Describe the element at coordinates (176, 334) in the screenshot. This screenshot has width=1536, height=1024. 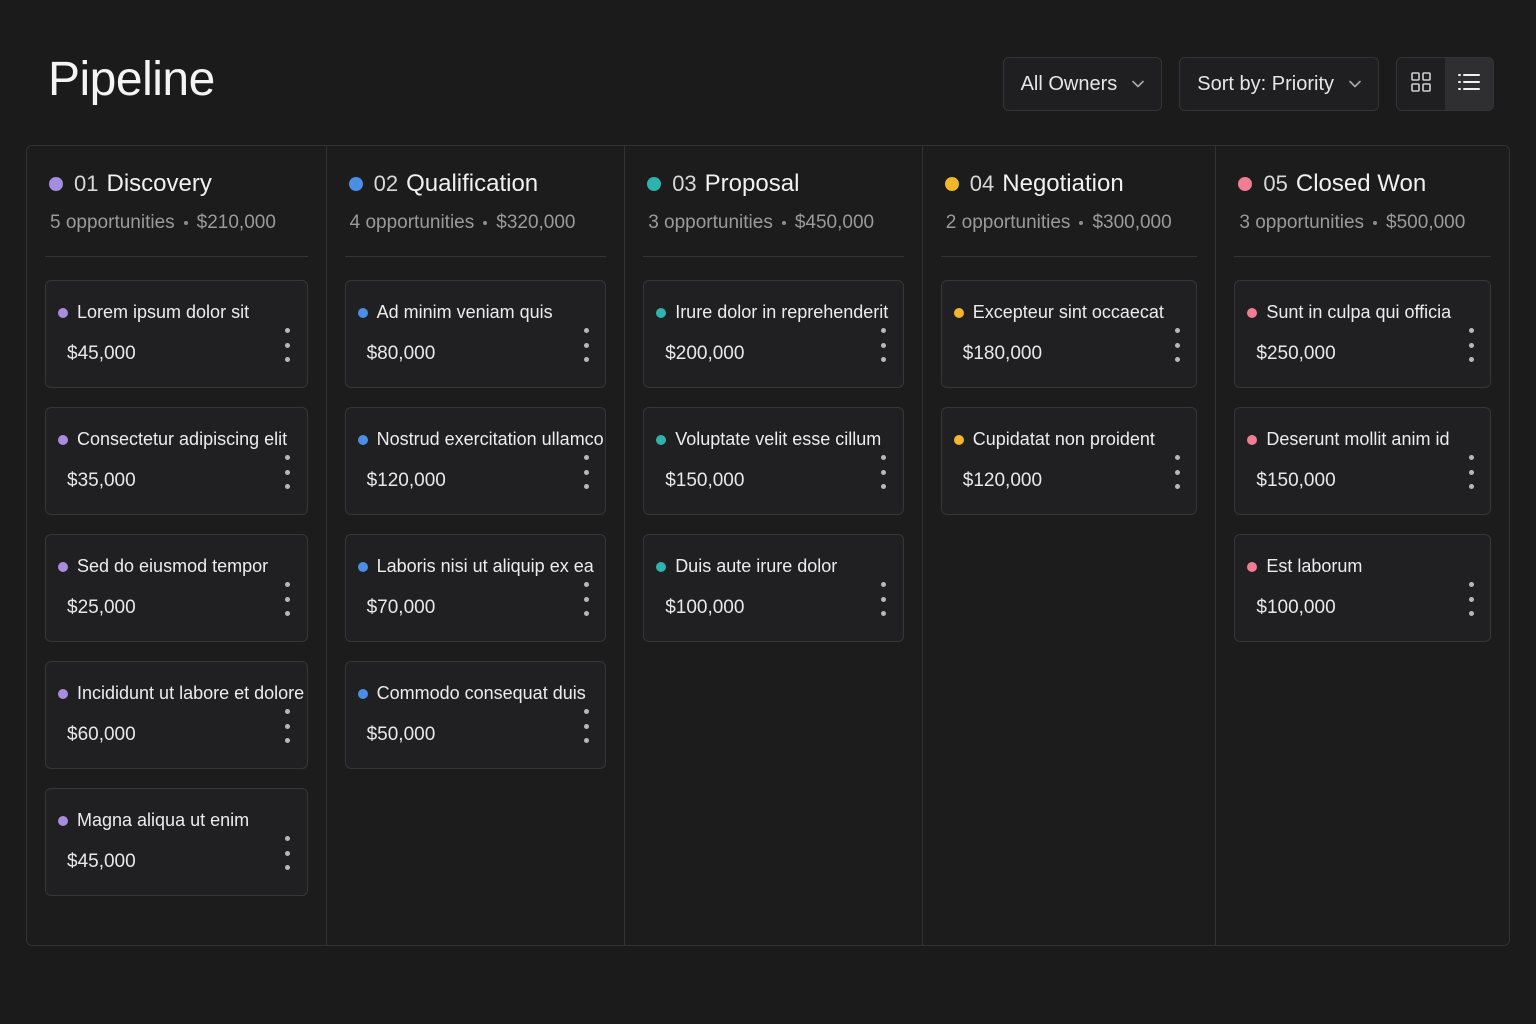
I see `opportunity-card: Lorem ipsum dolor sit $45,000` at that location.